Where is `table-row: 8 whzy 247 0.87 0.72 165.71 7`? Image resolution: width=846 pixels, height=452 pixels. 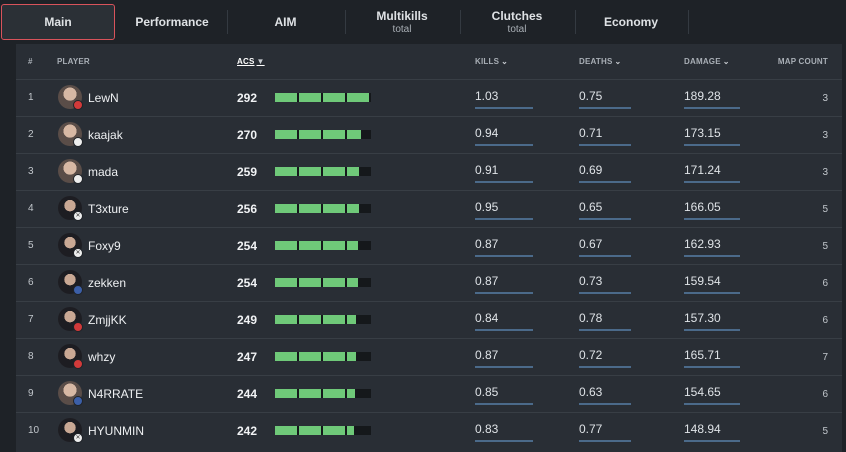 table-row: 8 whzy 247 0.87 0.72 165.71 7 is located at coordinates (429, 356).